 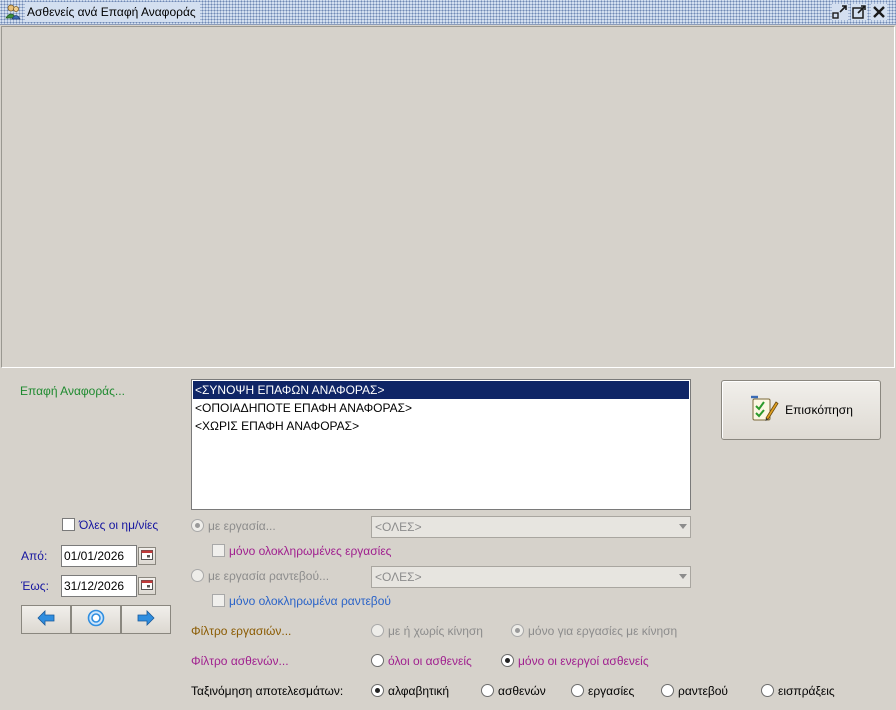 I want to click on all-dates-checkbox, so click(x=68, y=524).